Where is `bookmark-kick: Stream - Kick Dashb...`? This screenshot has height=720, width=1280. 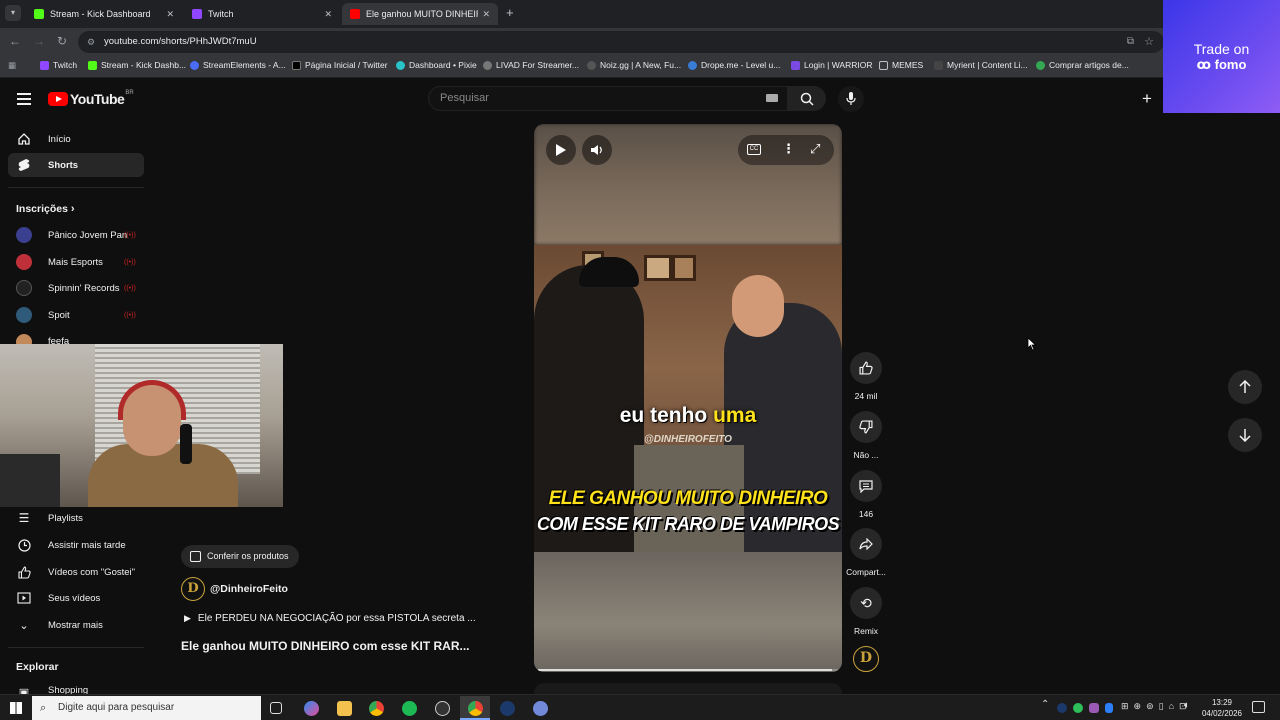
bookmark-kick: Stream - Kick Dashb... is located at coordinates (137, 65).